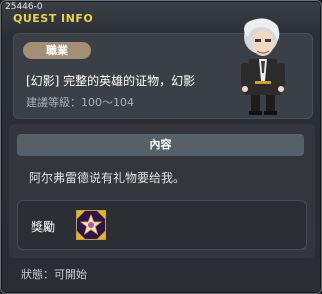 The width and height of the screenshot is (322, 294). What do you see at coordinates (91, 225) in the screenshot?
I see `star-item-icon` at bounding box center [91, 225].